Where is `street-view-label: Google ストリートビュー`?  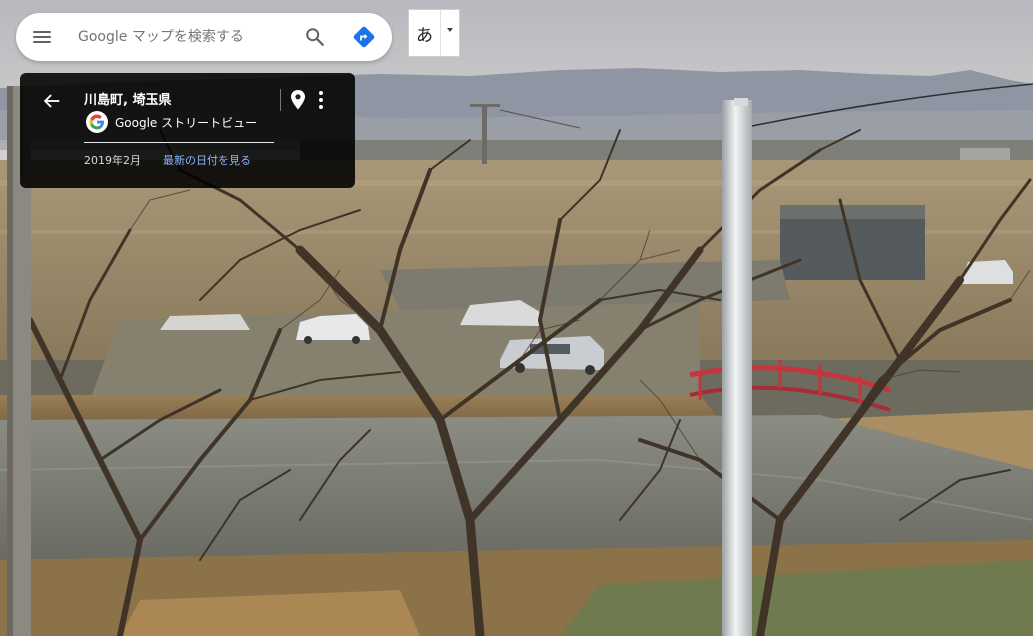
street-view-label: Google ストリートビュー is located at coordinates (186, 123).